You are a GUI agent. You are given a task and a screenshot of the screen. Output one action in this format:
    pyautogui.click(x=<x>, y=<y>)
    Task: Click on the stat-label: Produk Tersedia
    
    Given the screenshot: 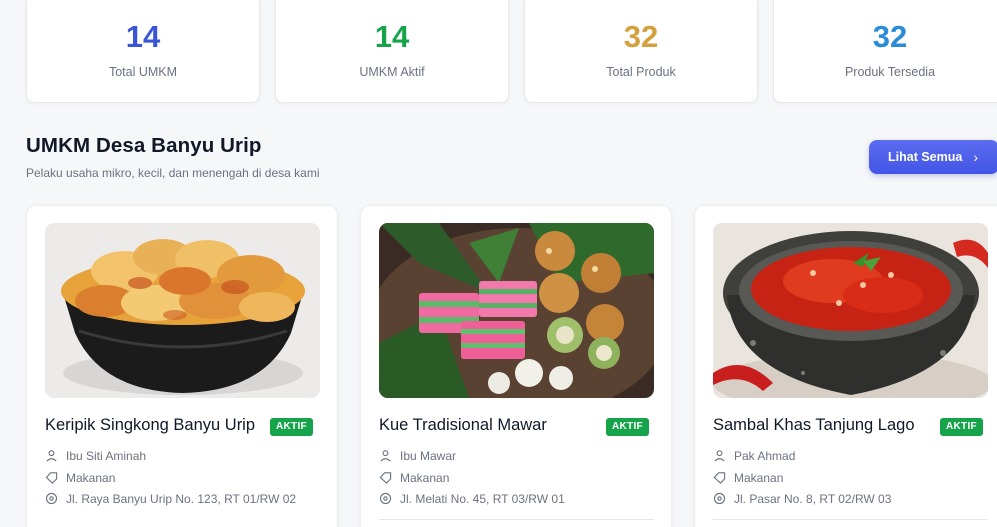 What is the action you would take?
    pyautogui.click(x=890, y=72)
    